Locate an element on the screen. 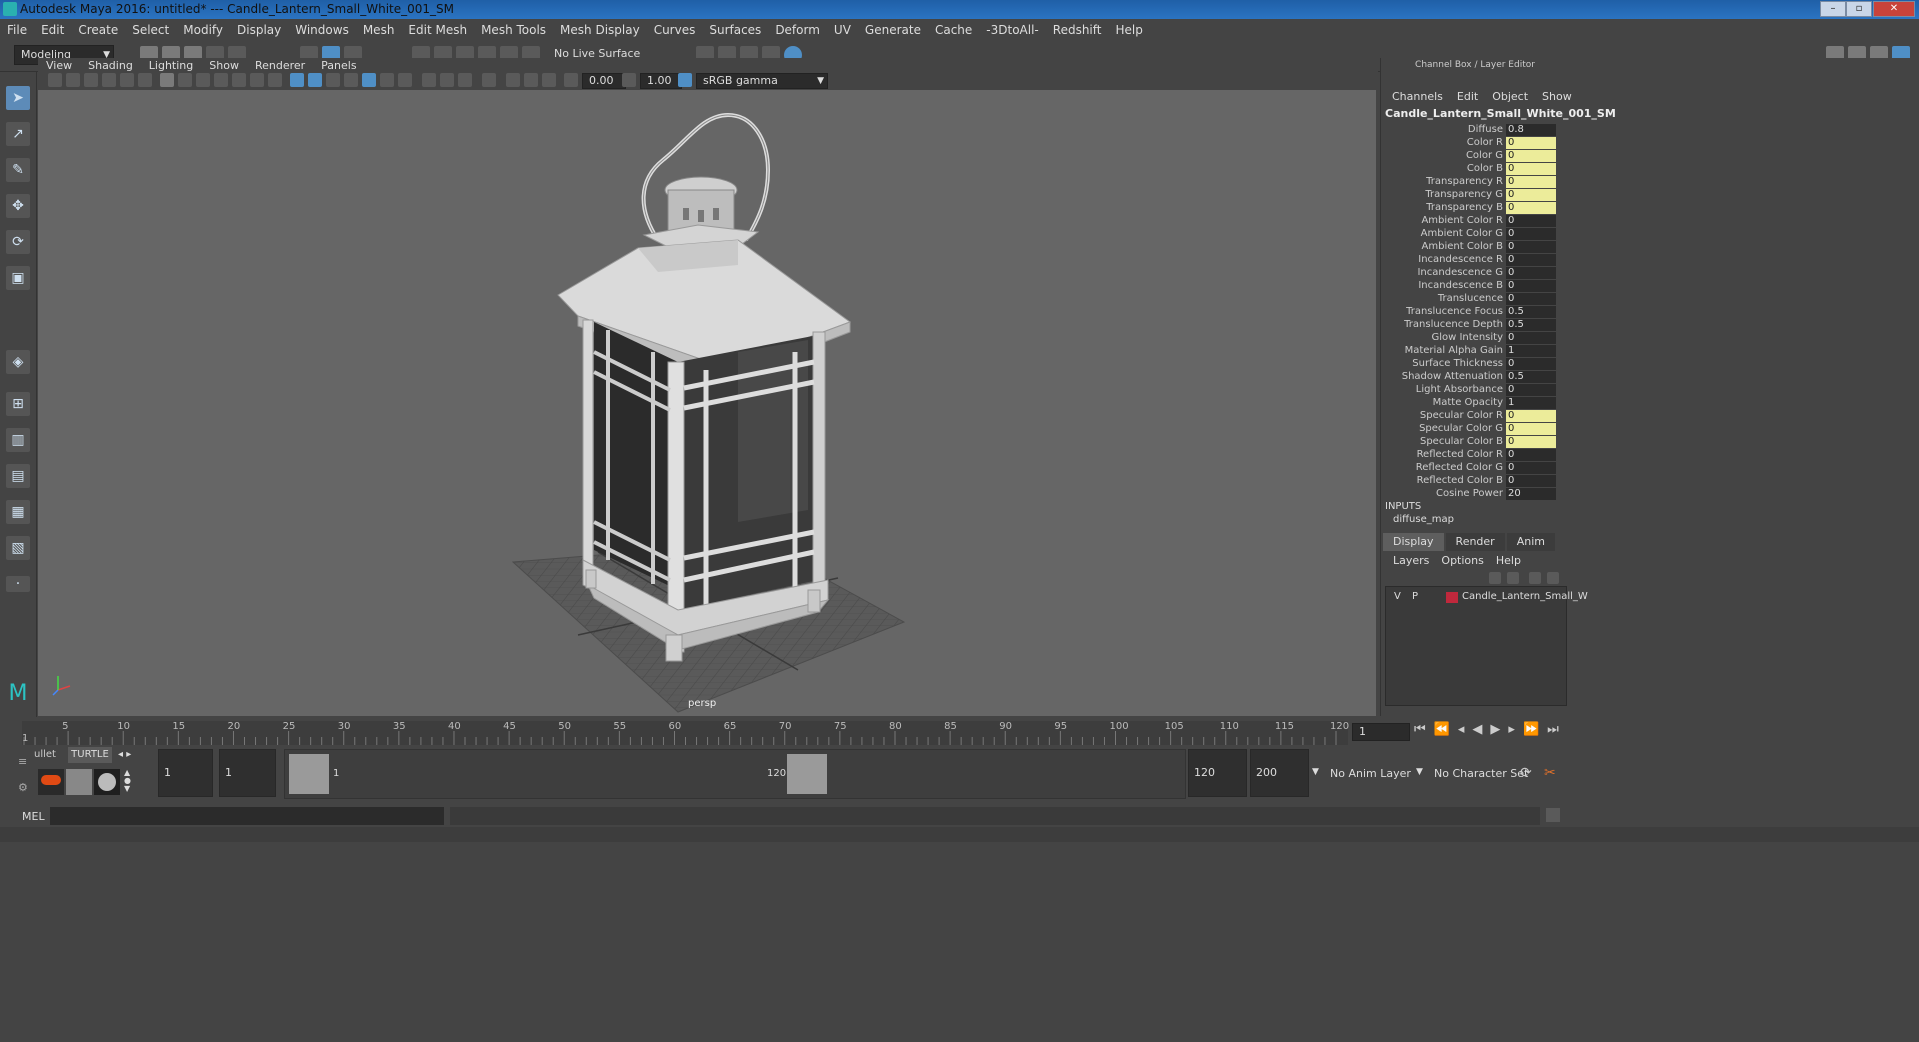  step-back-key-icon: ⏪ is located at coordinates (1446, 729).